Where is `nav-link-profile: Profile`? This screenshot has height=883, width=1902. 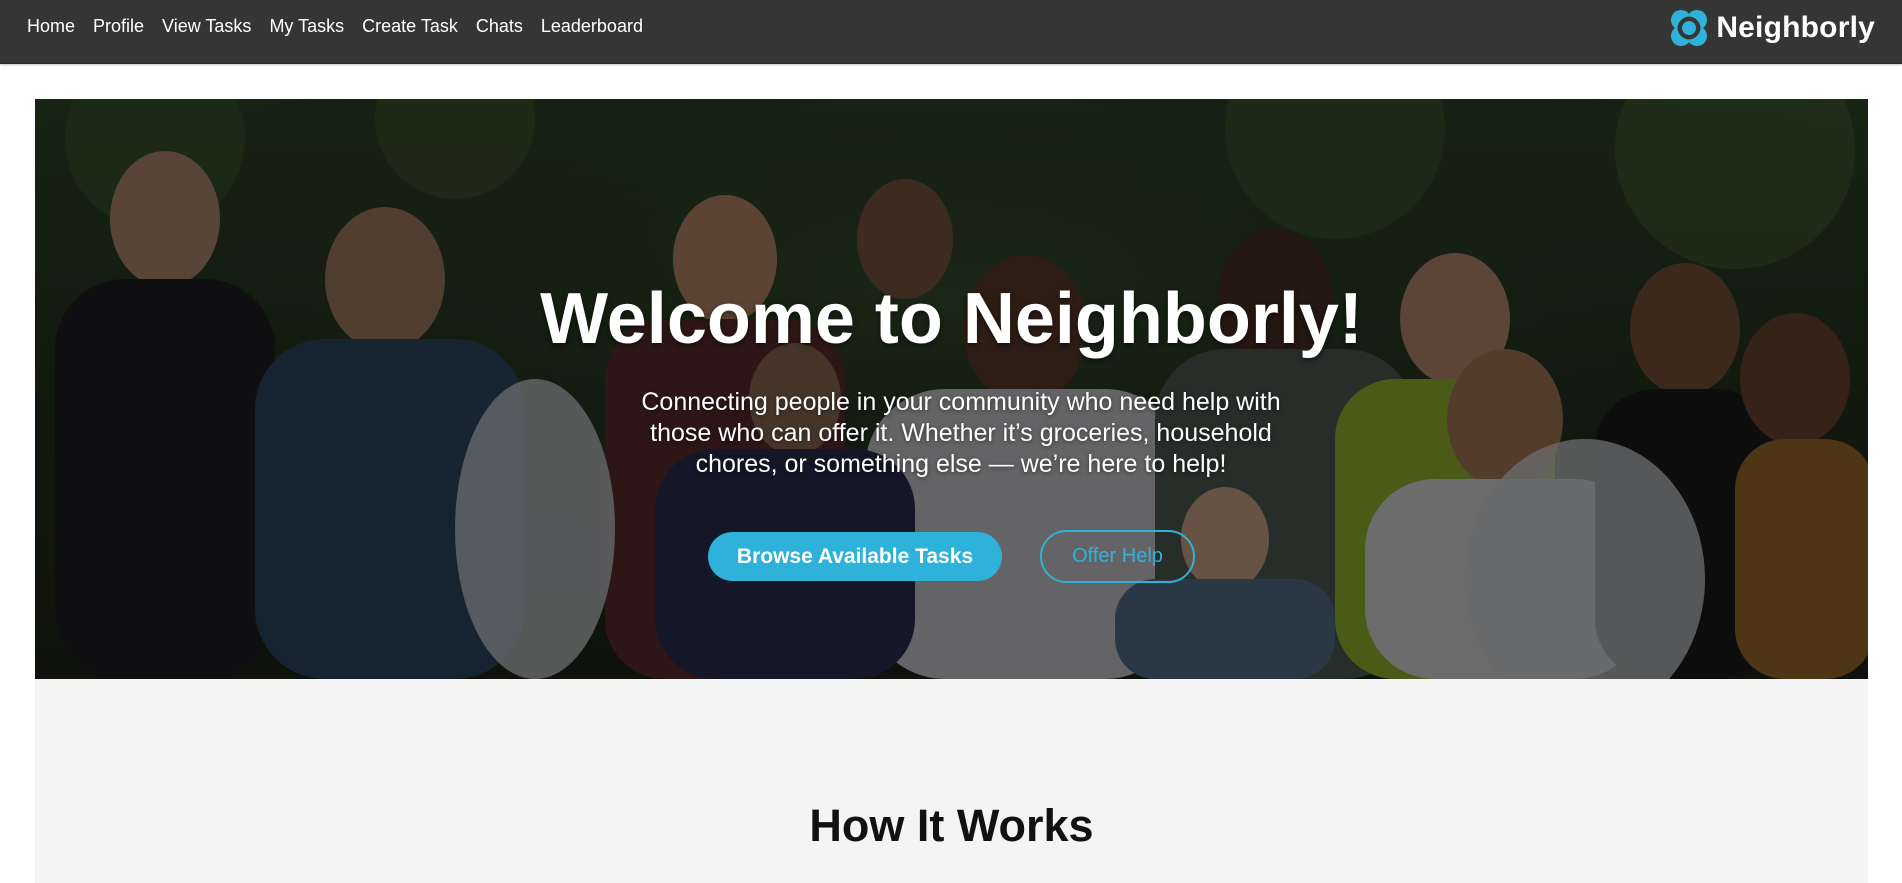 nav-link-profile: Profile is located at coordinates (118, 26).